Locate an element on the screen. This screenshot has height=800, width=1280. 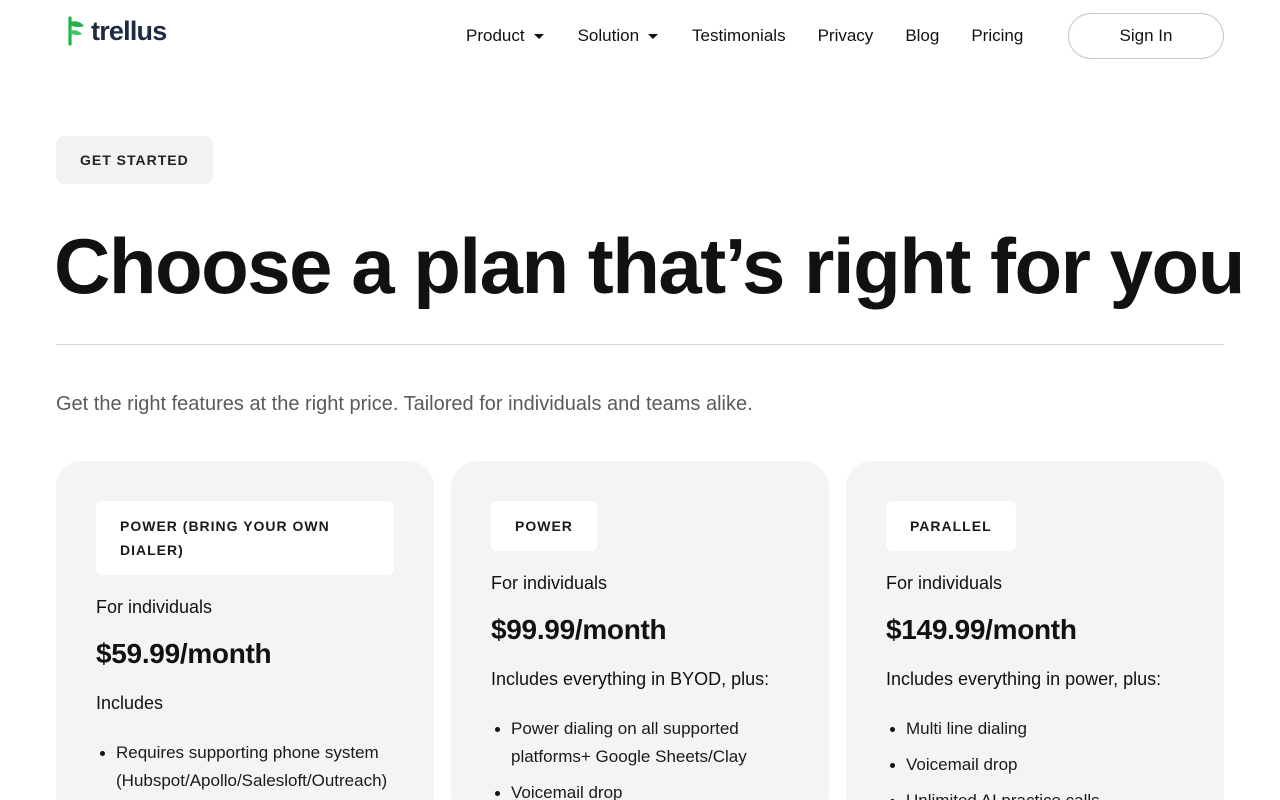
trellus-leaf-icon is located at coordinates (76, 31).